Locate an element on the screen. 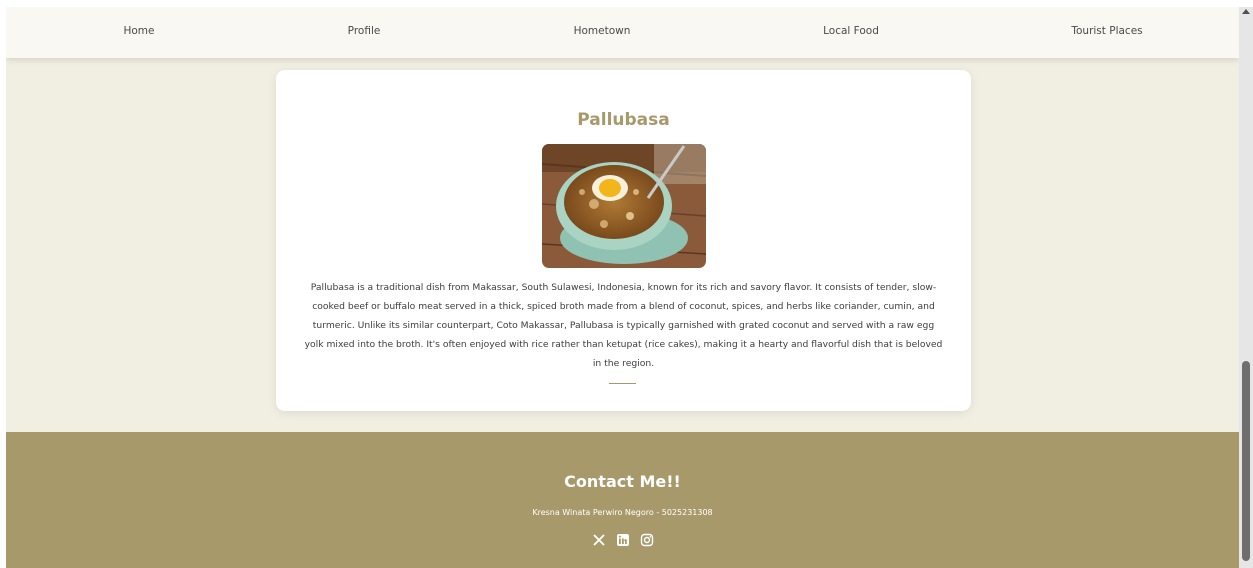  food-title: Pallubasa is located at coordinates (623, 120).